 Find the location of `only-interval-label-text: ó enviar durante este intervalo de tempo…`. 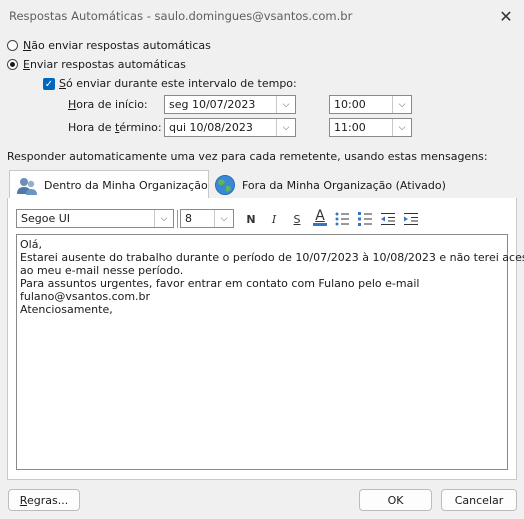

only-interval-label-text: ó enviar durante este intervalo de tempo… is located at coordinates (181, 83).